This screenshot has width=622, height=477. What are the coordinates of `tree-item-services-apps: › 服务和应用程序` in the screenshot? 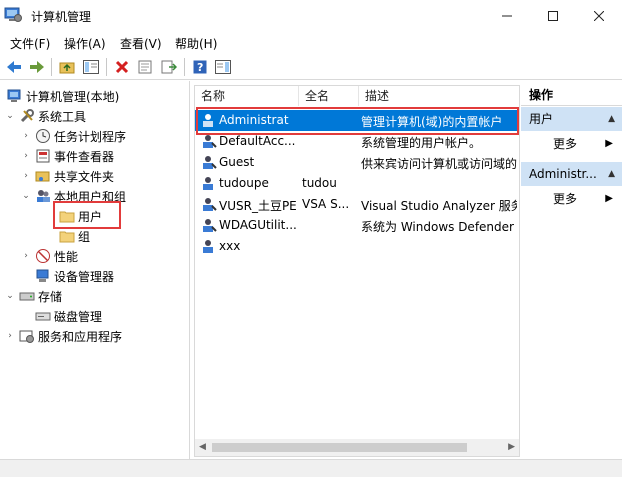 It's located at (63, 336).